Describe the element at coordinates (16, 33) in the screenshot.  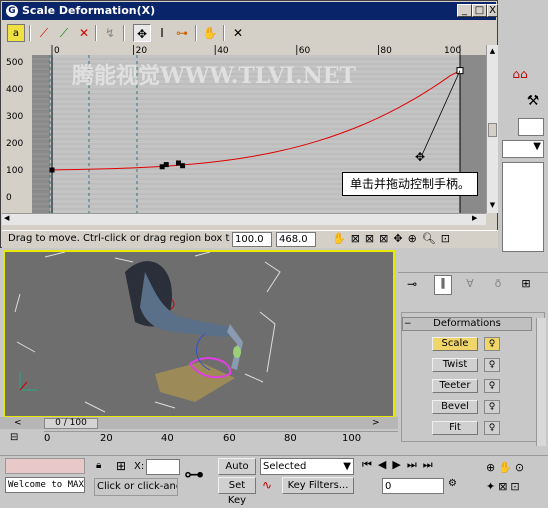
I see `lock-aspect-icon: a` at that location.